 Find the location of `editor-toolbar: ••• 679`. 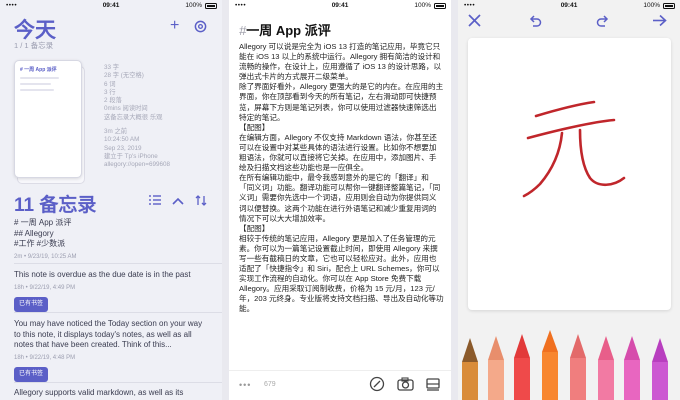

editor-toolbar: ••• 679 is located at coordinates (340, 385).